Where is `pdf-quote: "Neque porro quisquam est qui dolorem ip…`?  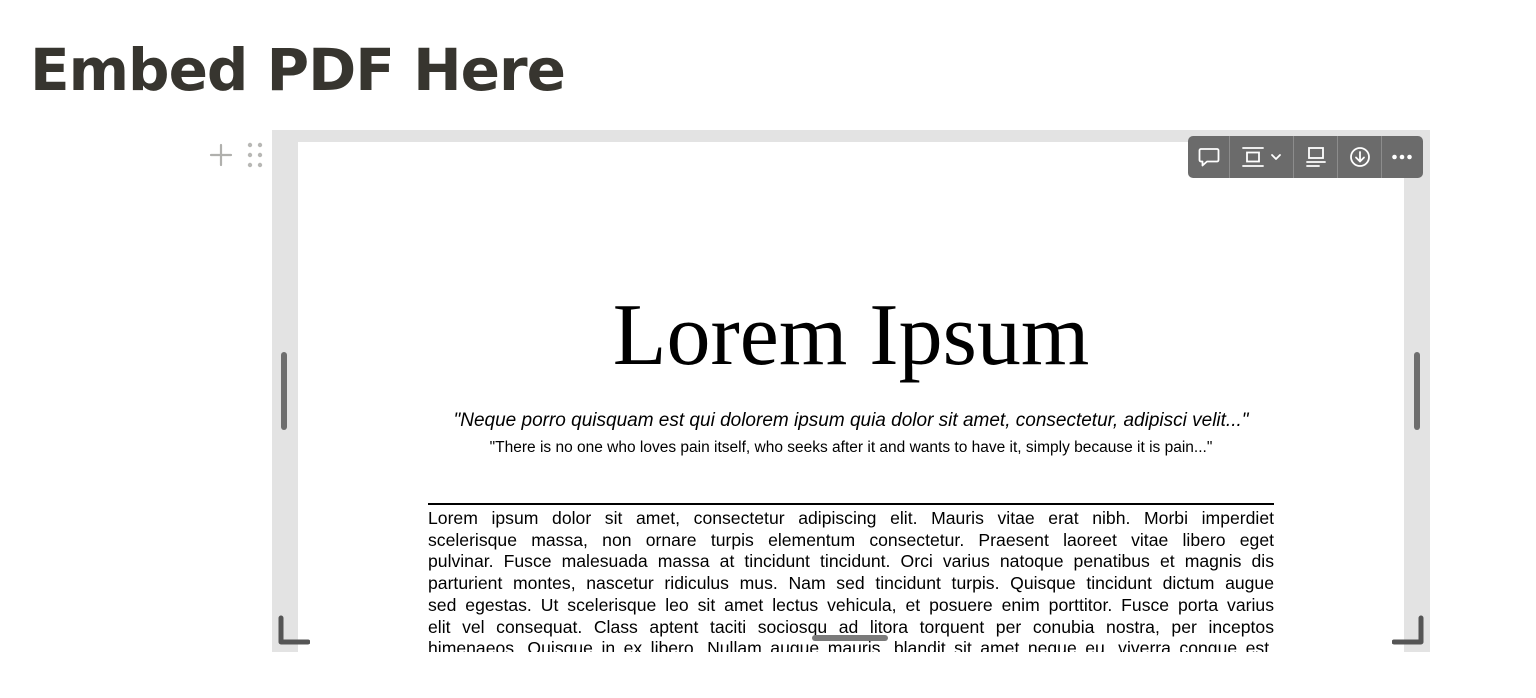 pdf-quote: "Neque porro quisquam est qui dolorem ip… is located at coordinates (851, 420).